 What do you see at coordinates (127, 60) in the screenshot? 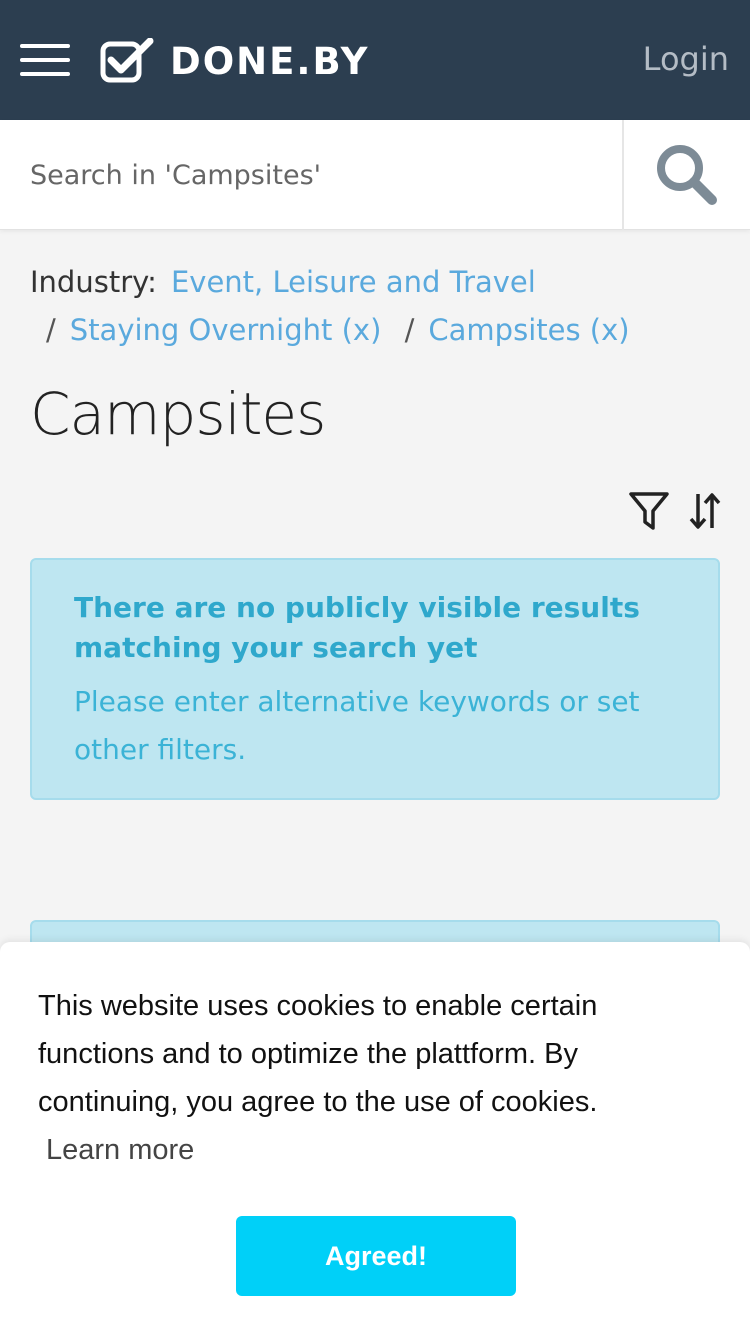
I see `checkbox-logo-icon` at bounding box center [127, 60].